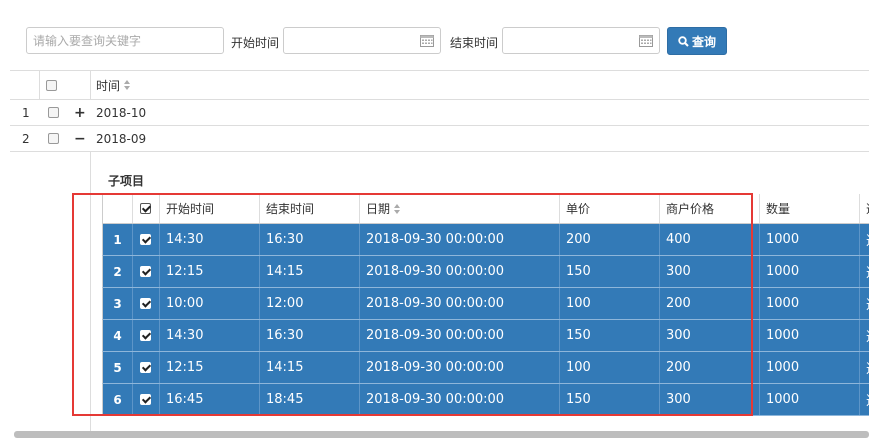  Describe the element at coordinates (255, 43) in the screenshot. I see `start-time-label: 开始时间` at that location.